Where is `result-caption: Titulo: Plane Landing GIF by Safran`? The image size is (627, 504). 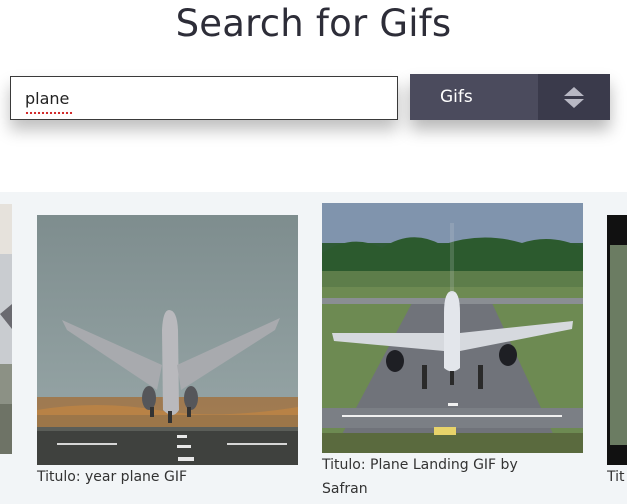
result-caption: Titulo: Plane Landing GIF by Safran is located at coordinates (420, 477).